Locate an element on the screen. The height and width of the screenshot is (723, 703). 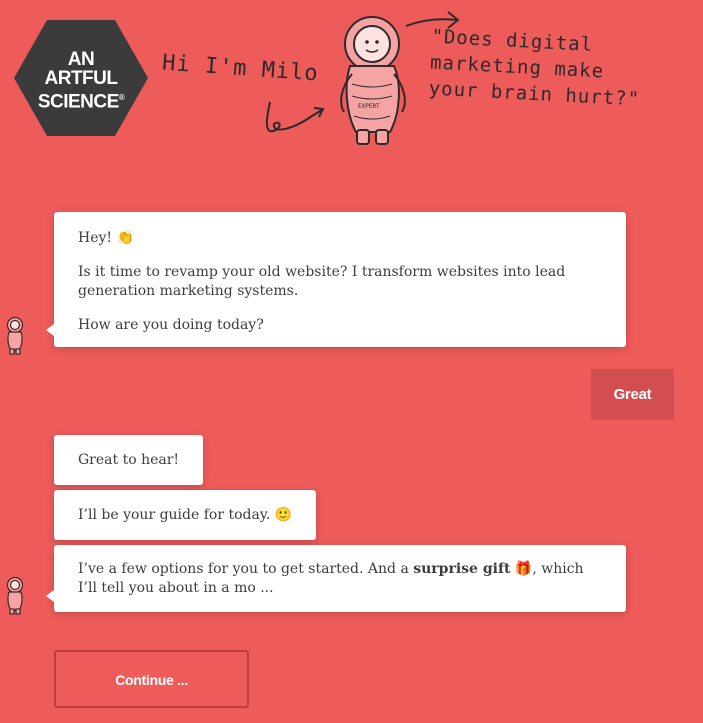
logo-line-1: AN is located at coordinates (81, 59).